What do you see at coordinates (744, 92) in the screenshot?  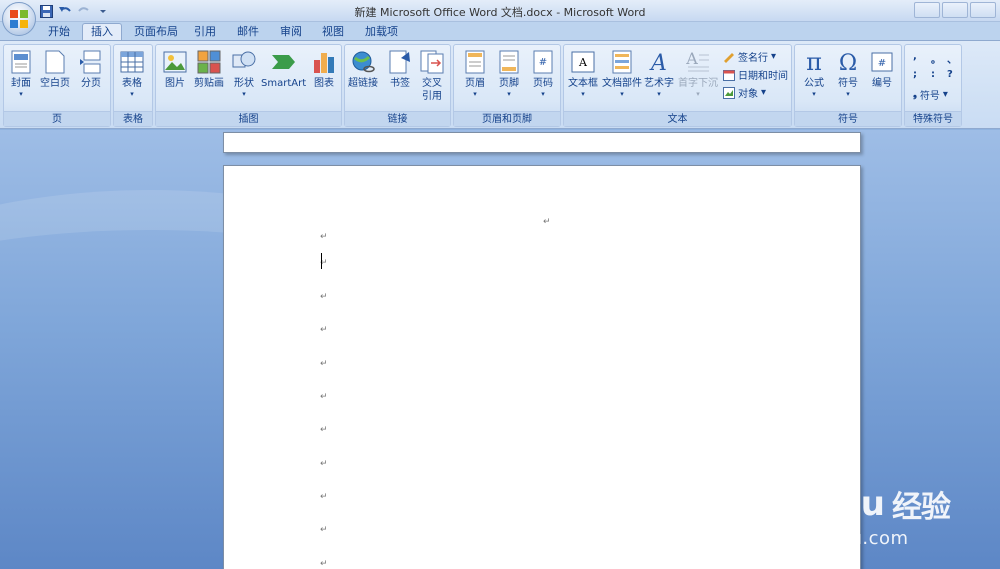 I see `object-button: 对象 ▾` at bounding box center [744, 92].